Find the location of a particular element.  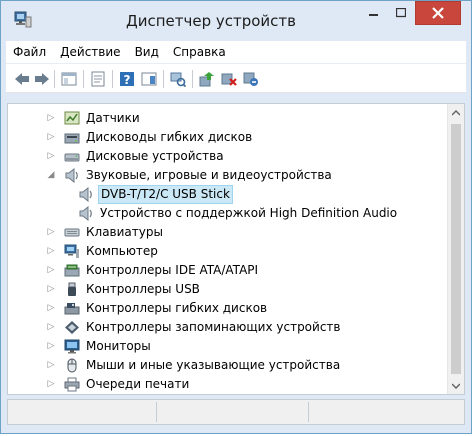

close-button is located at coordinates (438, 13).